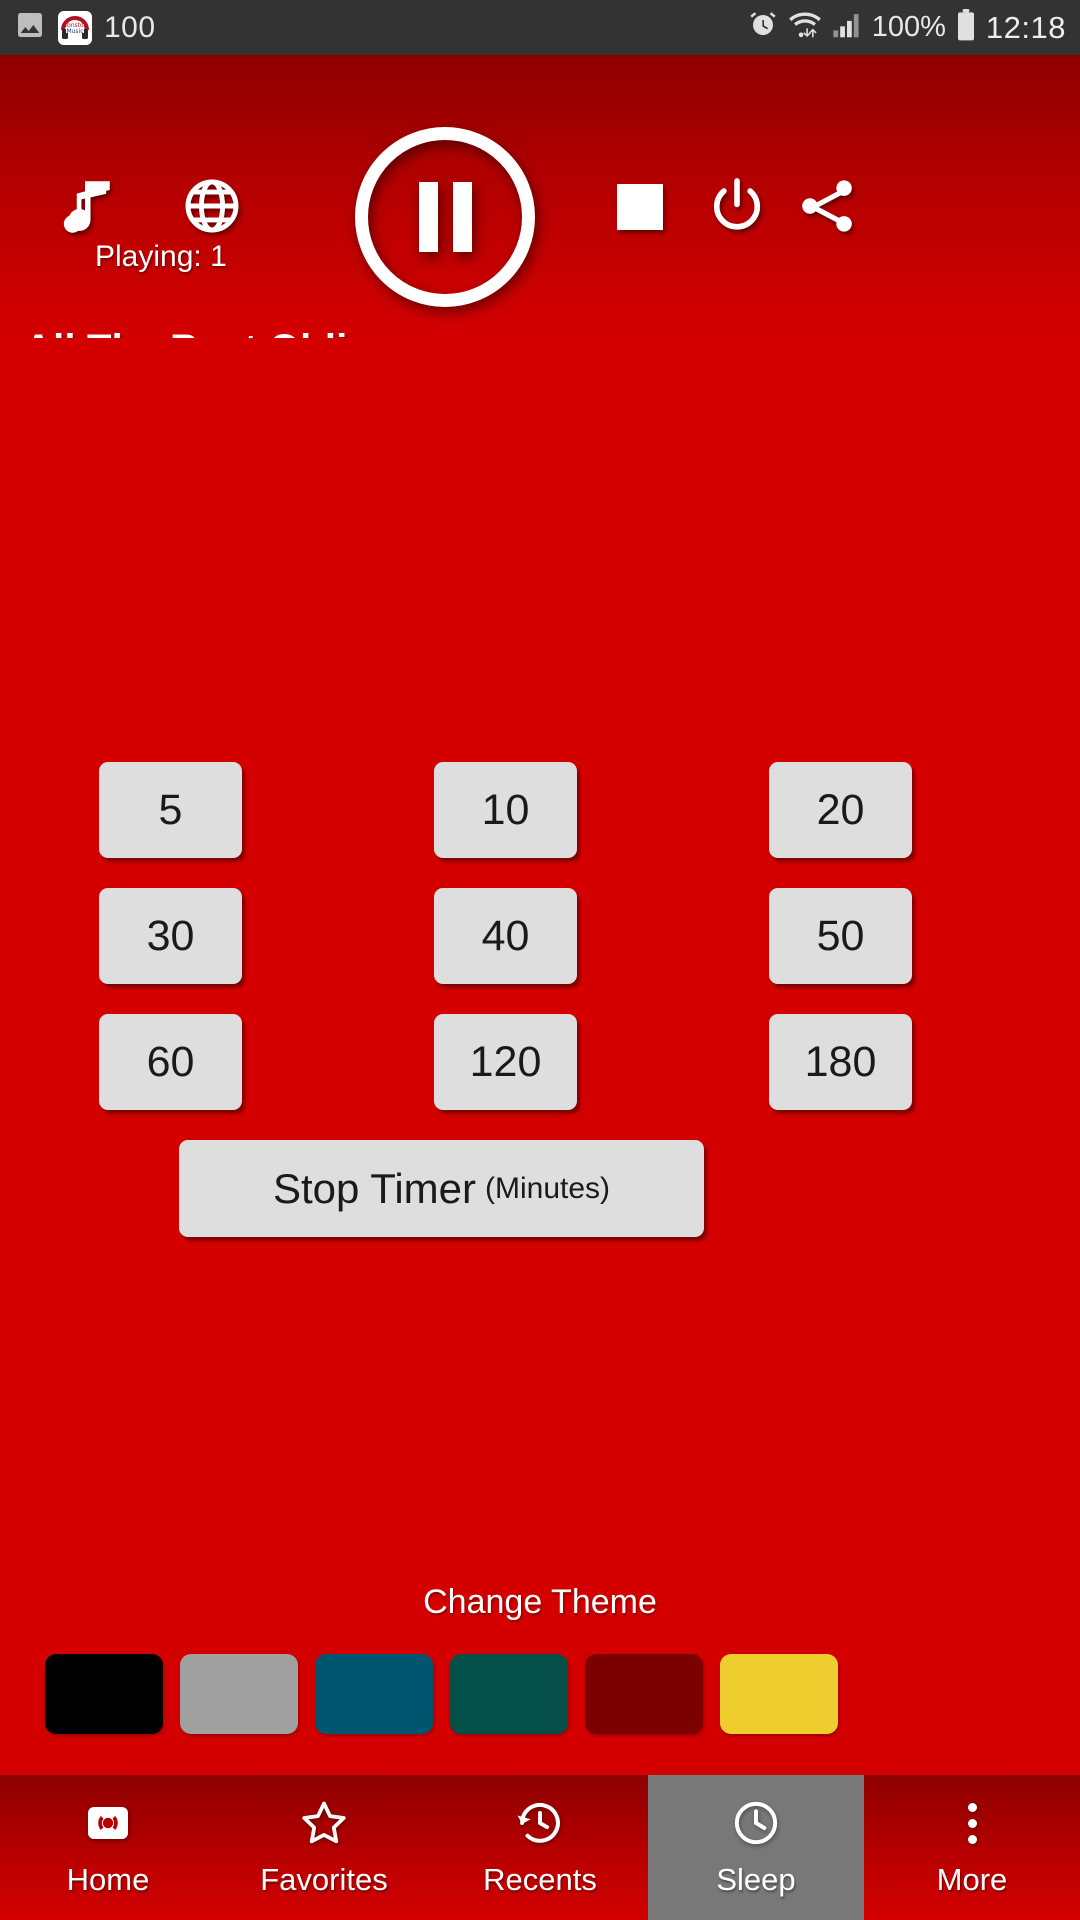  I want to click on theme-swatch-gray, so click(239, 1694).